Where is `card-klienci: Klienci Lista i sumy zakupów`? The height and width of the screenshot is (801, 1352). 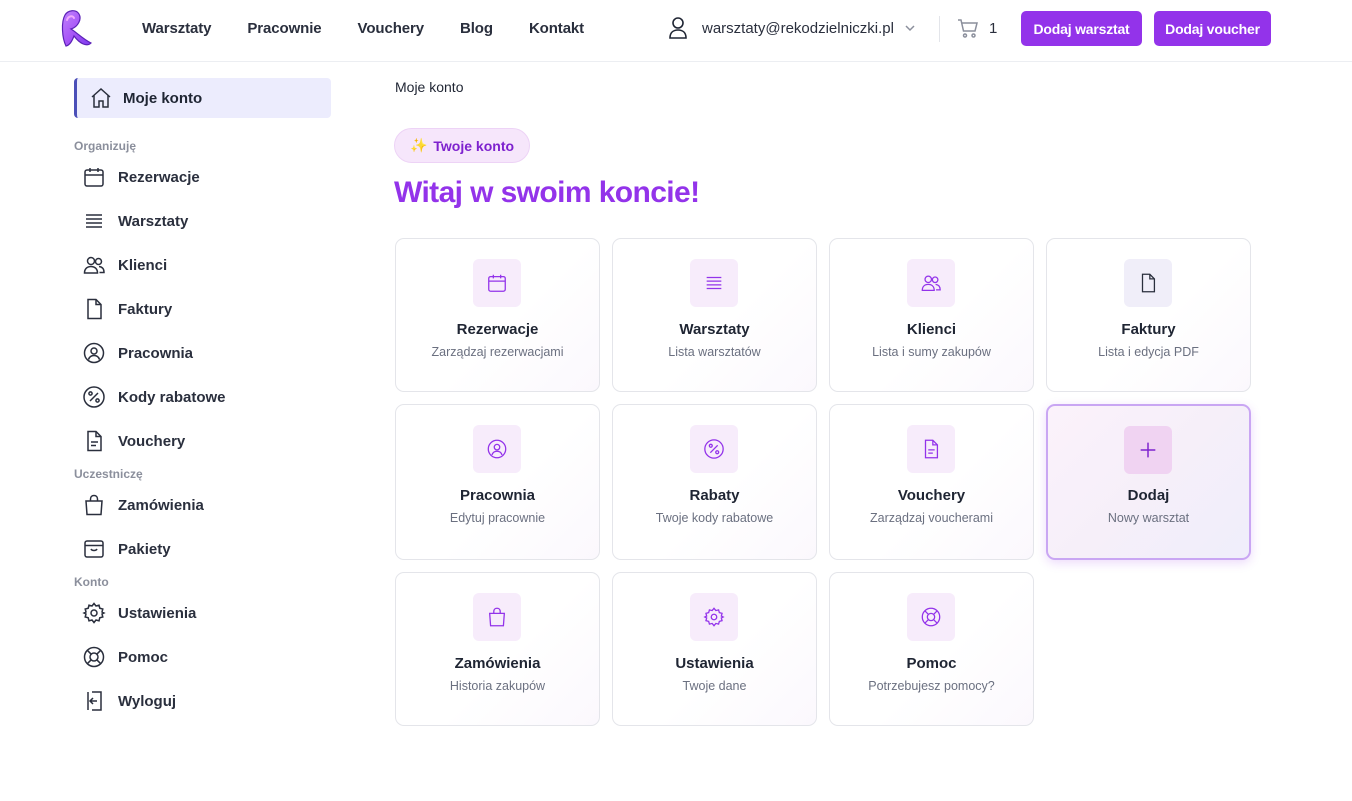 card-klienci: Klienci Lista i sumy zakupów is located at coordinates (931, 315).